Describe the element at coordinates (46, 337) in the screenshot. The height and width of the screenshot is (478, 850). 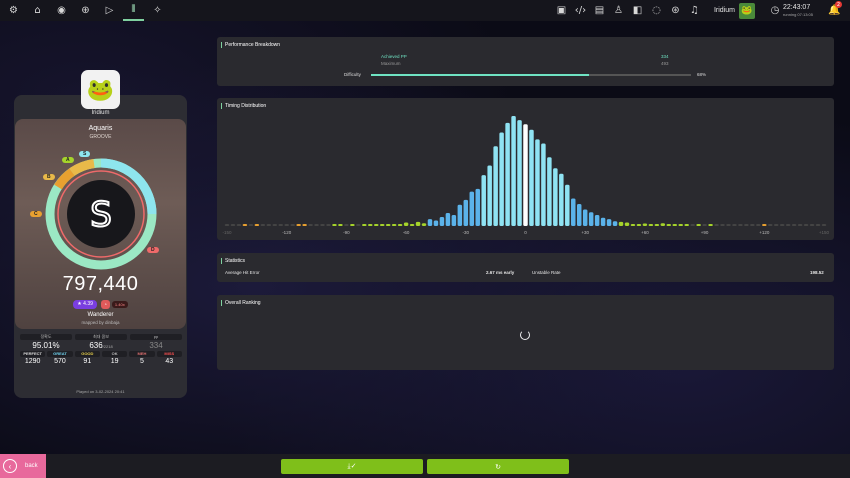
I see `stat-label: 정확도` at that location.